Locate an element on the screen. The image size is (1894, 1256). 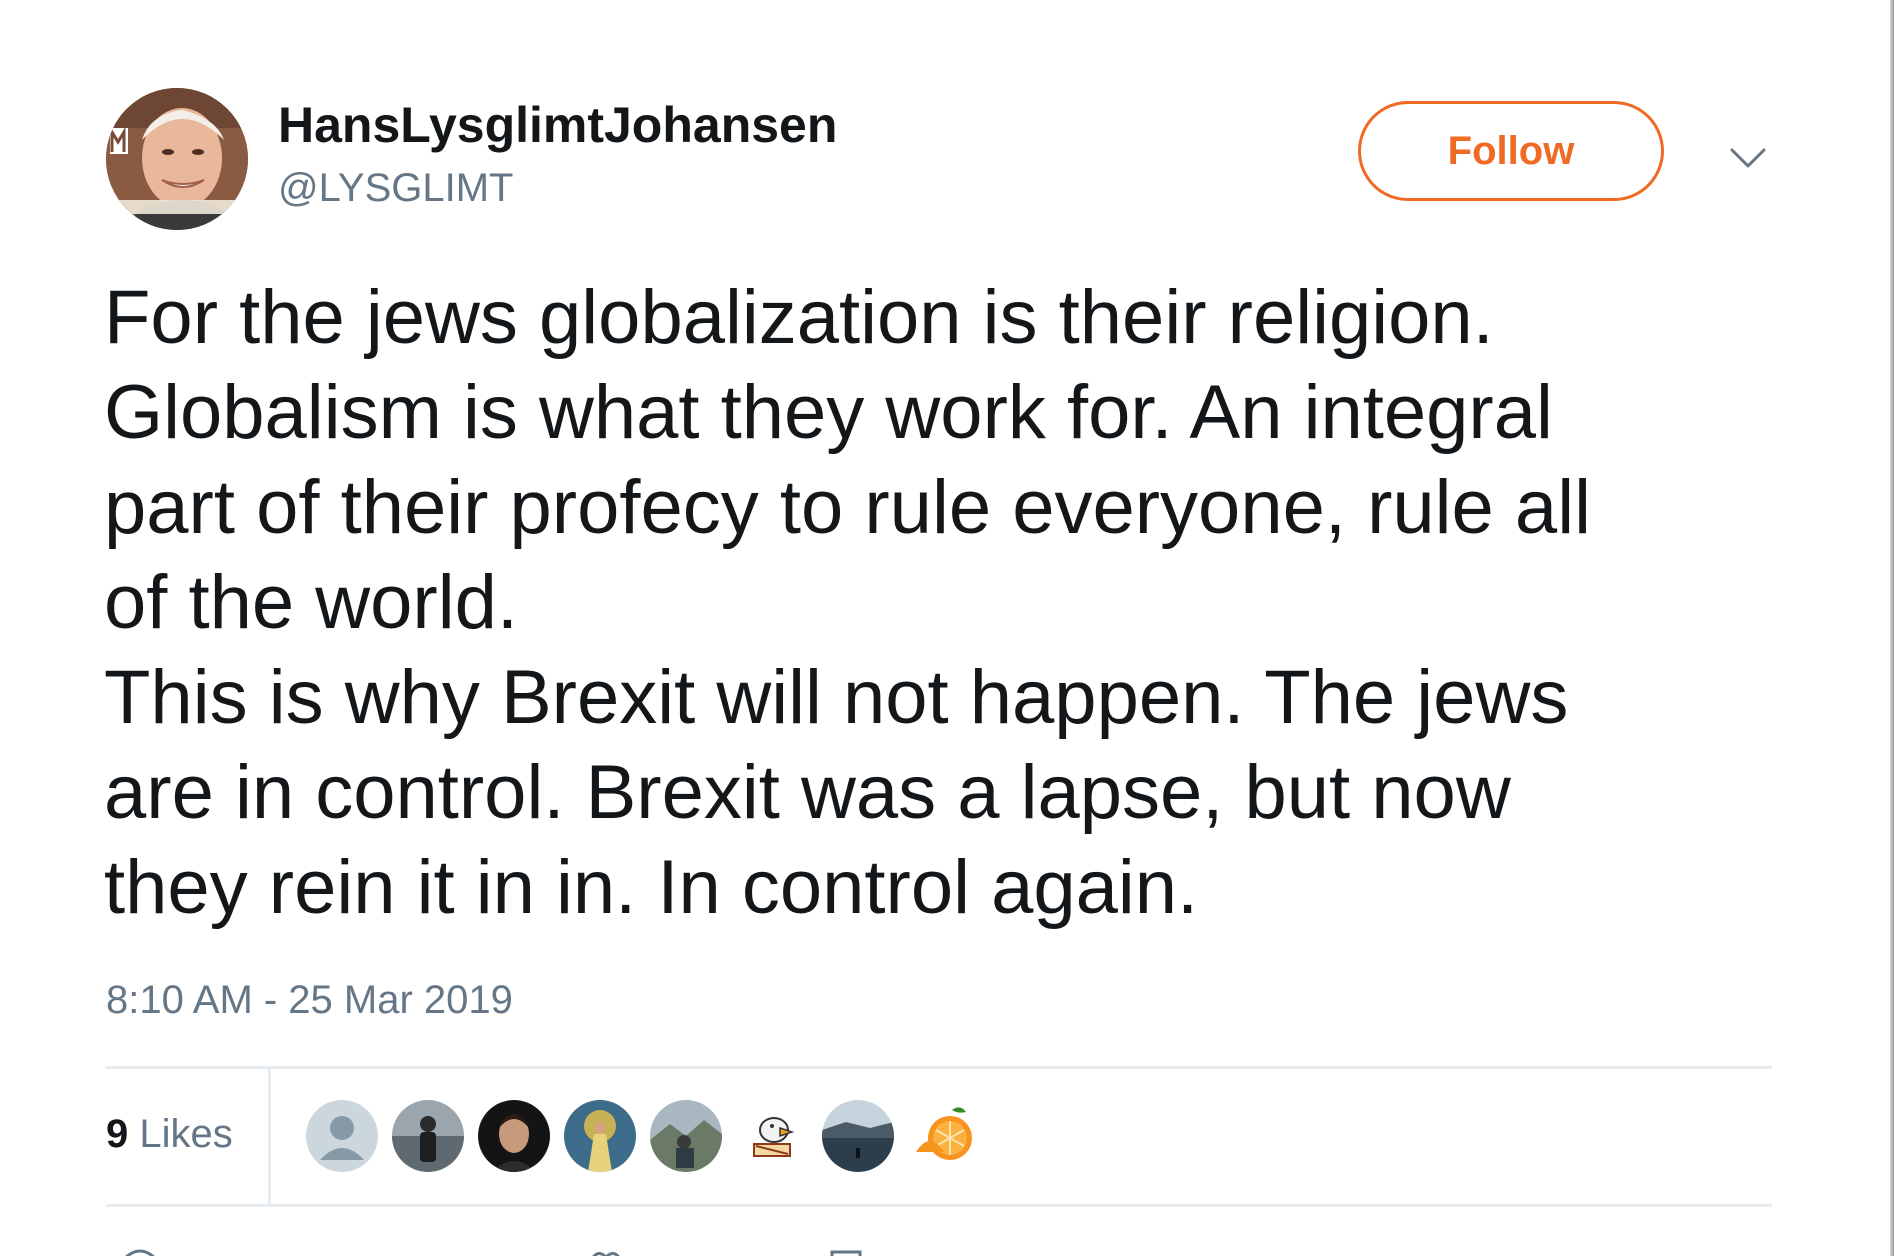
author-avatar is located at coordinates (177, 159).